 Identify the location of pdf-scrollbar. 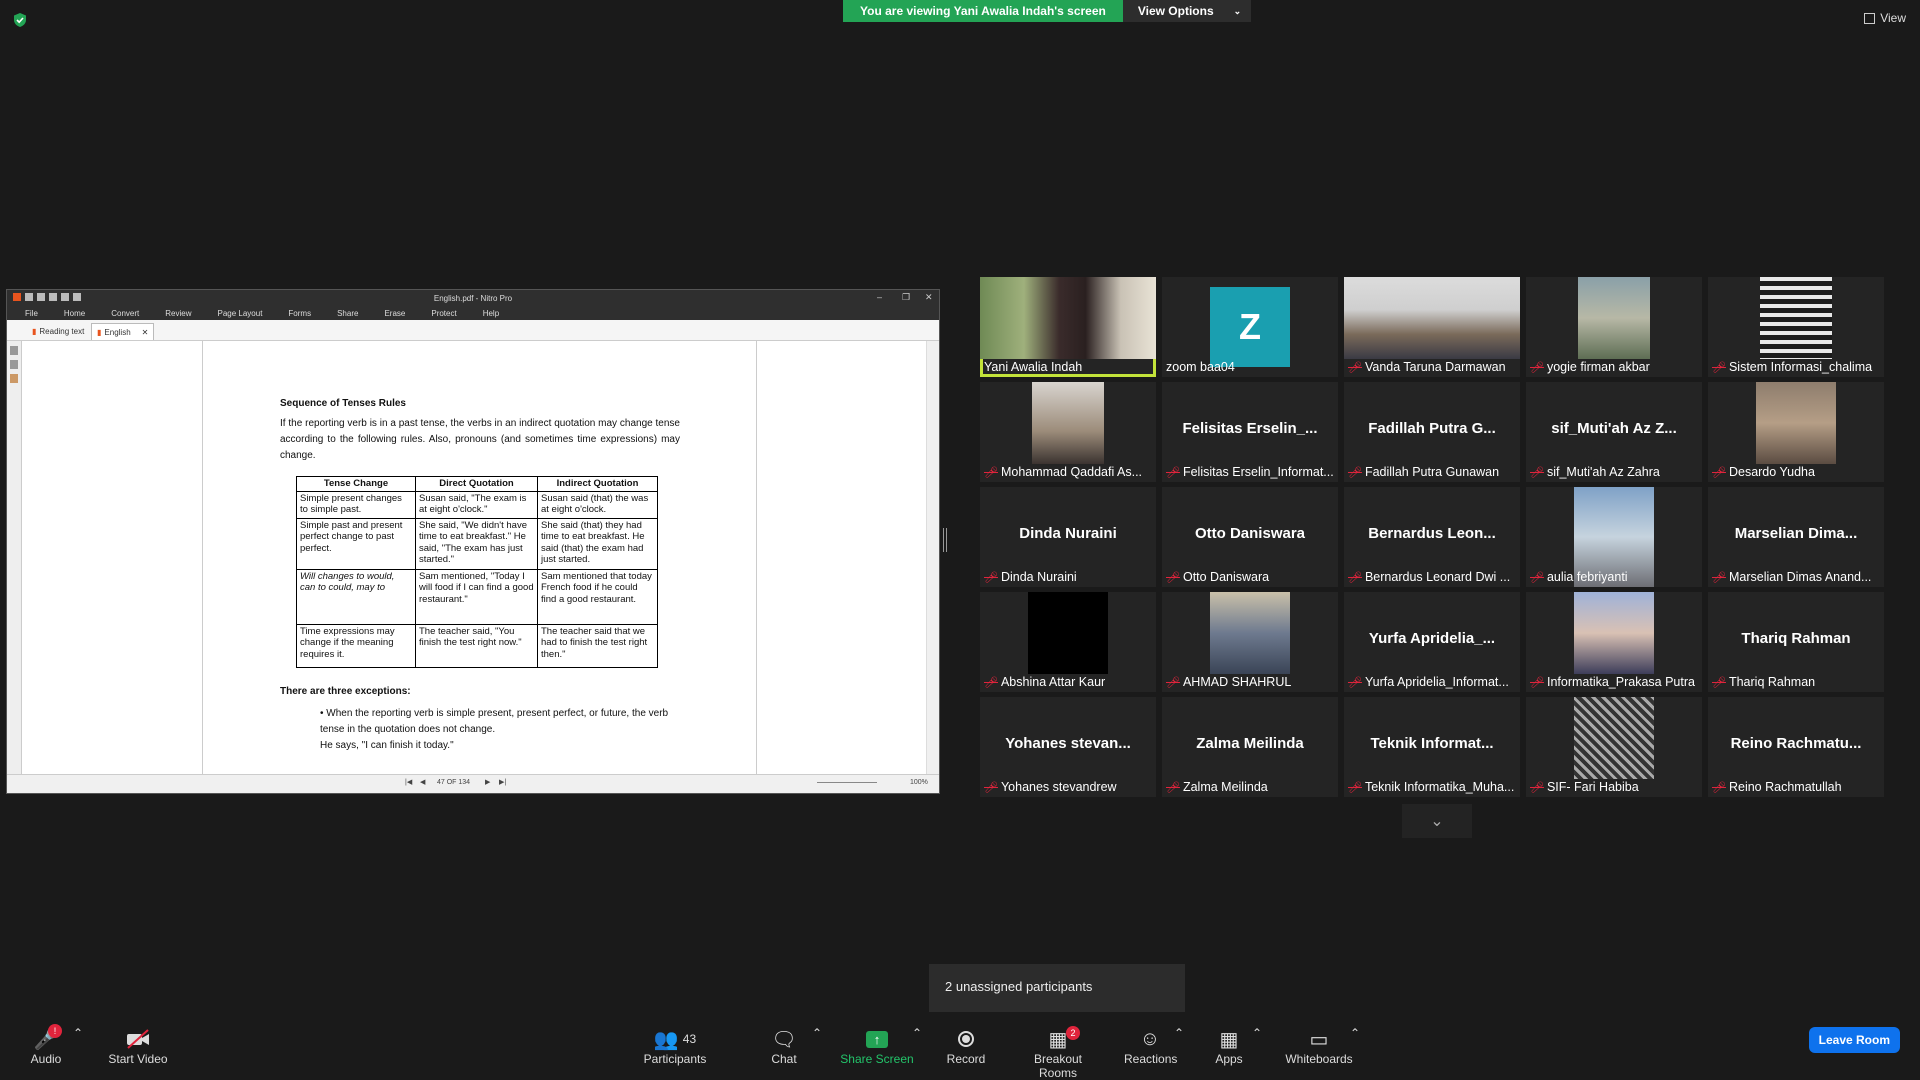
(932, 558).